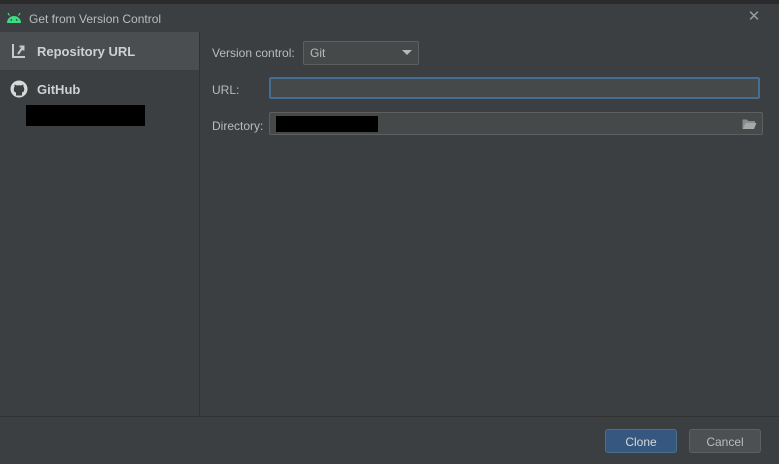 The image size is (779, 464). I want to click on redacted-account, so click(85, 115).